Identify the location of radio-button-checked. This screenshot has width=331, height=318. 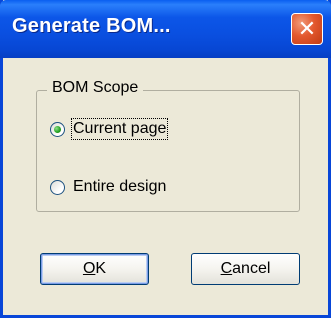
(57, 129).